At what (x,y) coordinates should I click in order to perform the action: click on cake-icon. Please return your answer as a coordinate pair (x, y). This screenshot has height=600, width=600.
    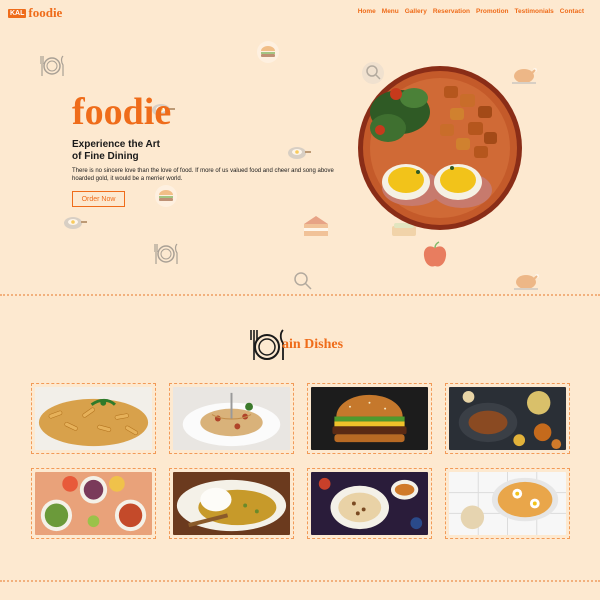
    Looking at the image, I should click on (316, 226).